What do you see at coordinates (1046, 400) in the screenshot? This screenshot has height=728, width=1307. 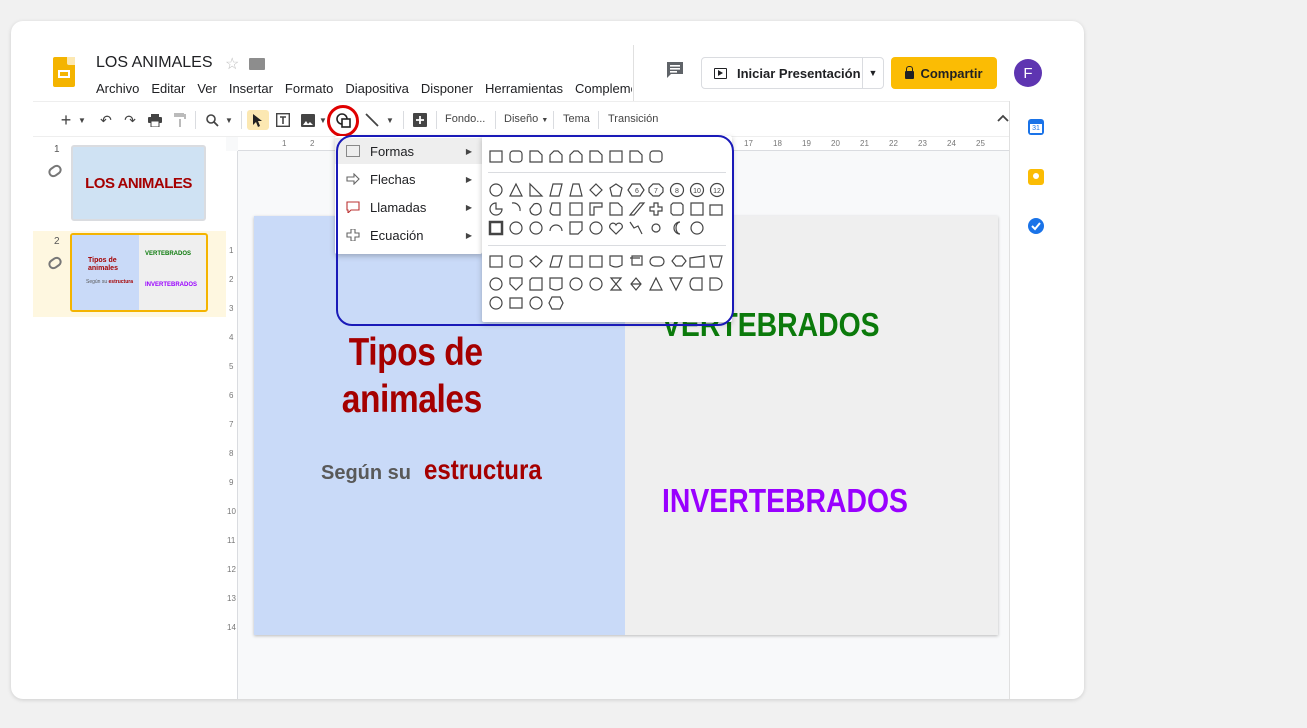 I see `side-panel: 31` at bounding box center [1046, 400].